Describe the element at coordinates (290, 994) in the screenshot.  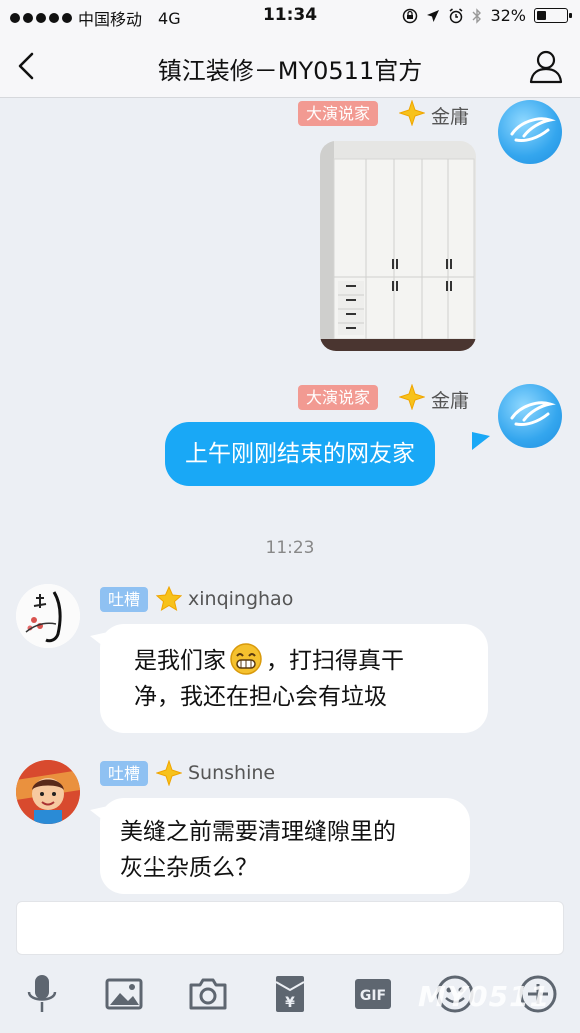
I see `red-envelope-icon: ¥` at that location.